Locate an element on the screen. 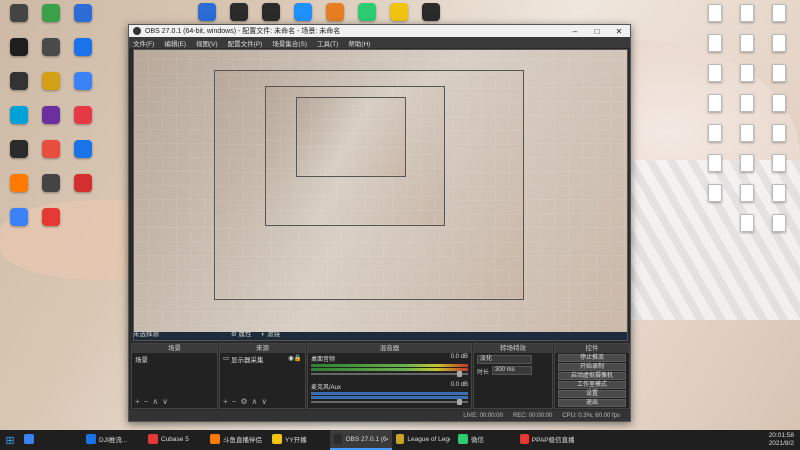  lock-icon: 🔒 is located at coordinates (298, 359).